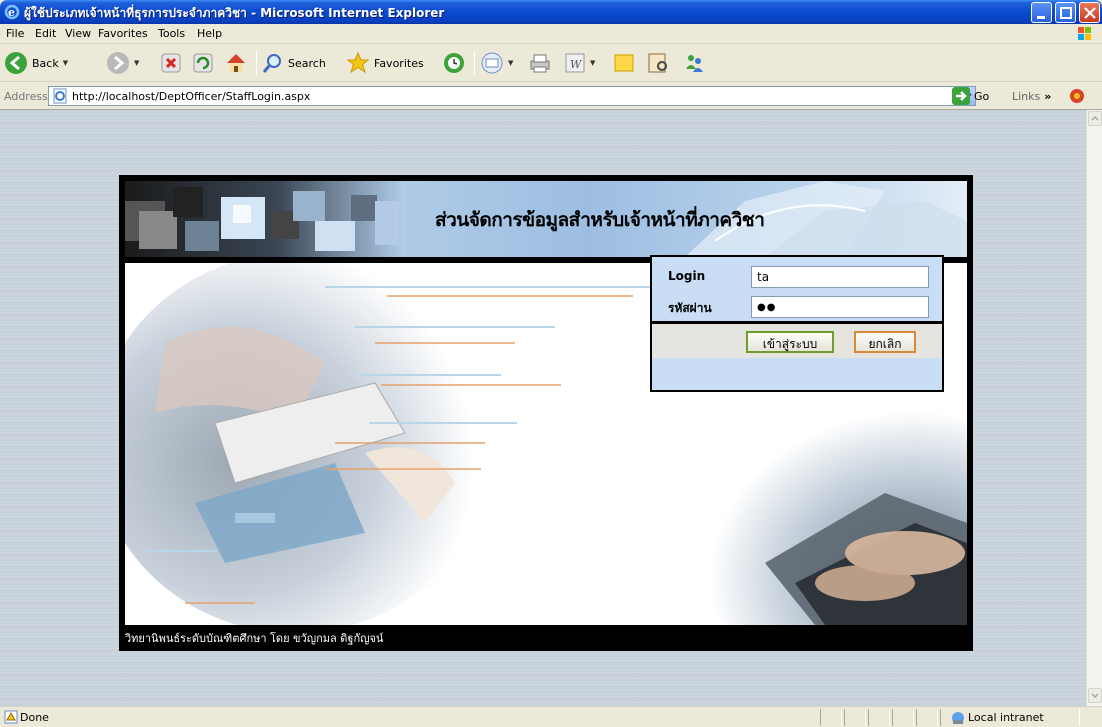  I want to click on button-row: เข้าสู่ระบบ ยกเลิก, so click(797, 341).